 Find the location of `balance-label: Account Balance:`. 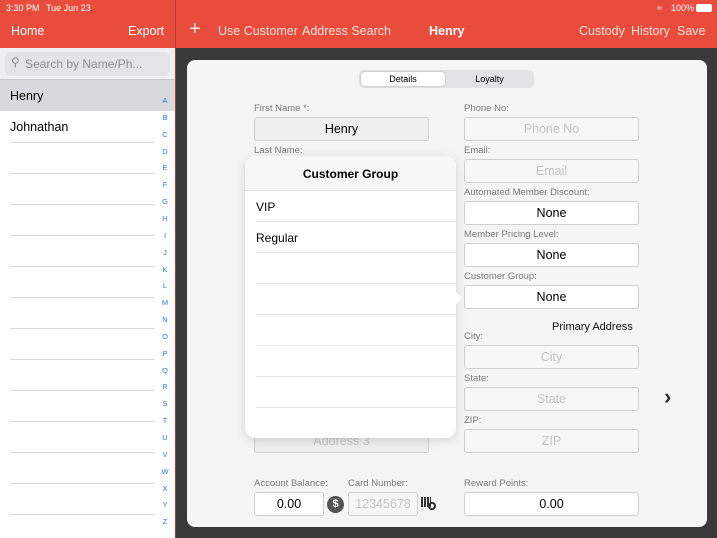

balance-label: Account Balance: is located at coordinates (291, 483).